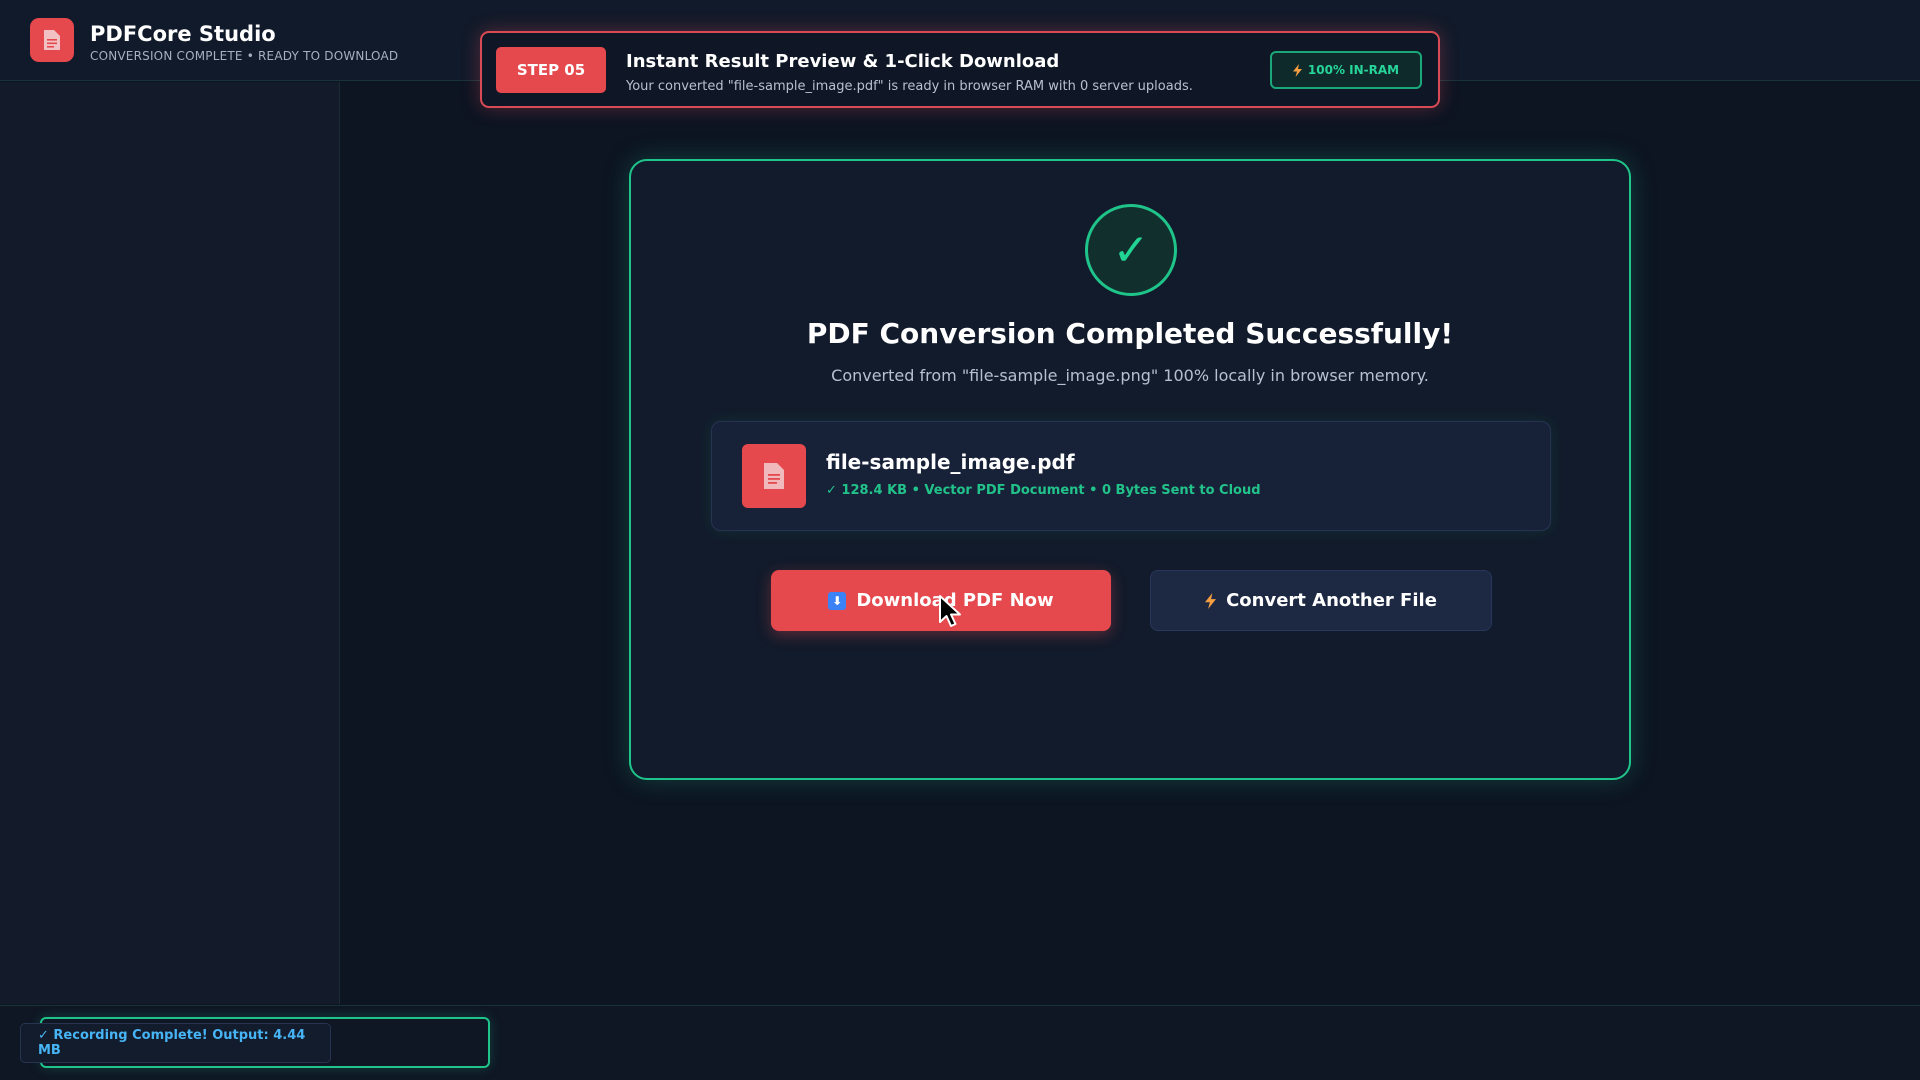  Describe the element at coordinates (1131, 250) in the screenshot. I see `success-check-icon: ✓` at that location.